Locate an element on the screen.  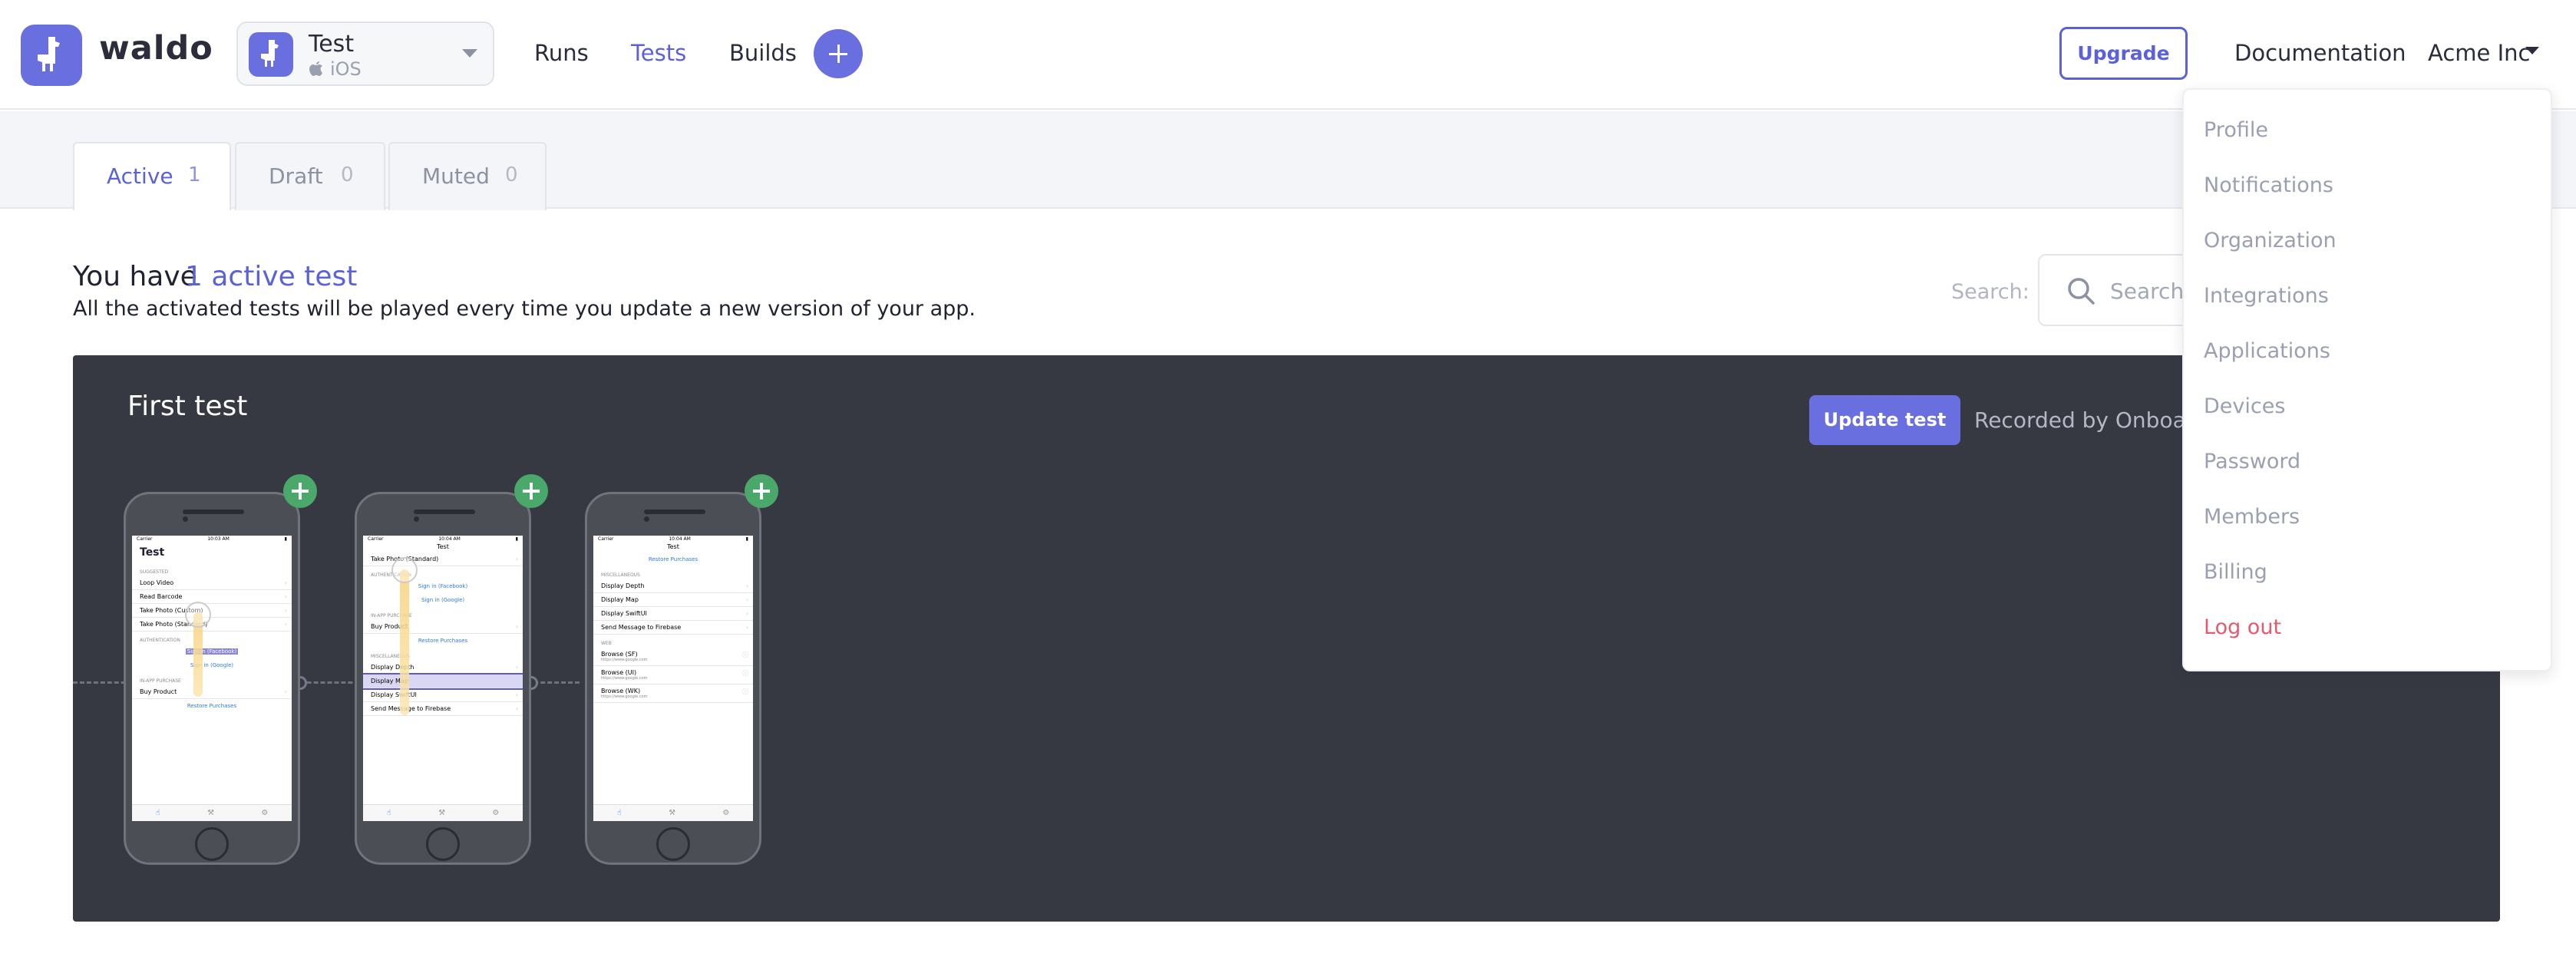
list-item: Read Barcode › is located at coordinates (212, 597).